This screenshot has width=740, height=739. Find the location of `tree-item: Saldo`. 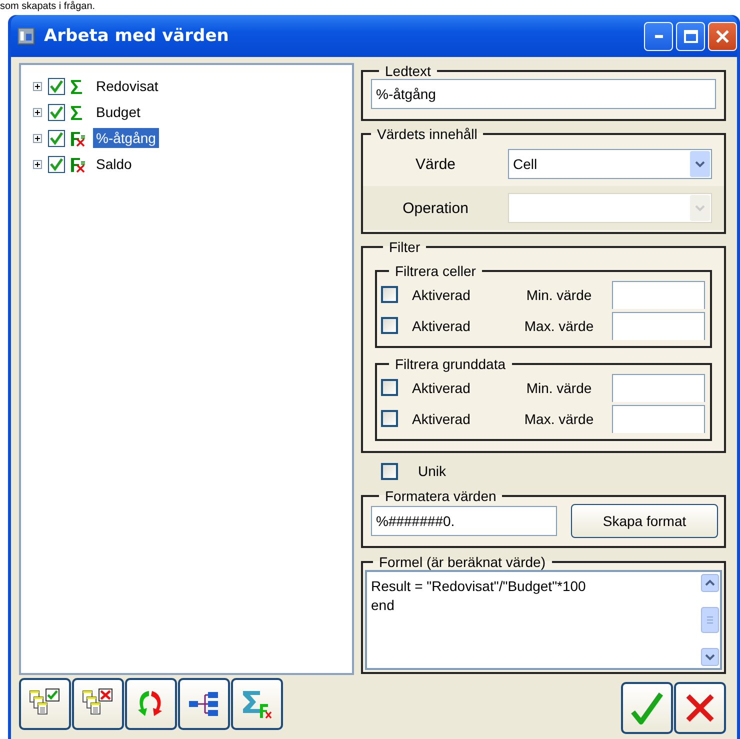

tree-item: Saldo is located at coordinates (114, 164).